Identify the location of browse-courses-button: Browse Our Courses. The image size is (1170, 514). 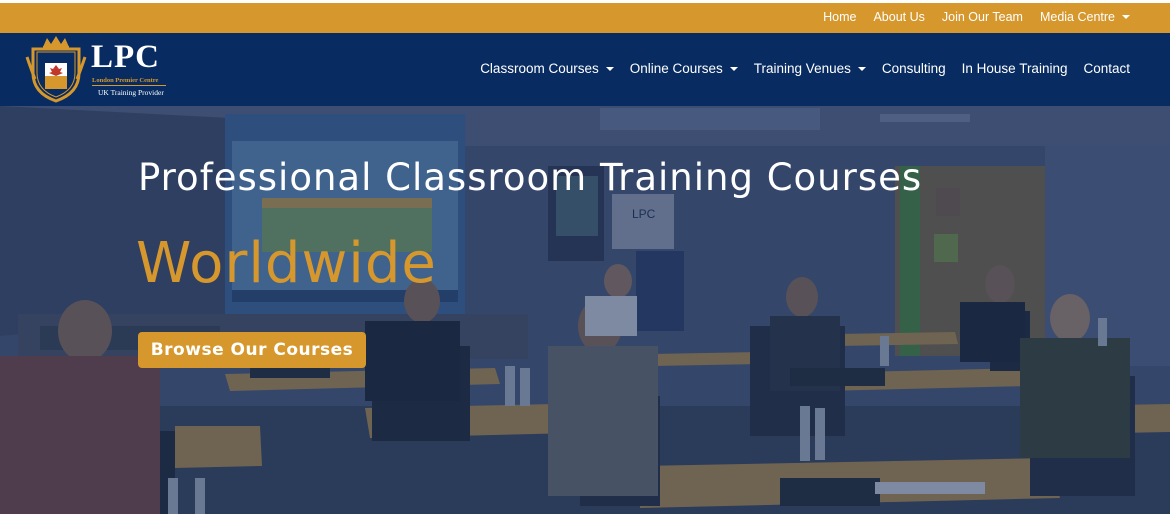
(252, 350).